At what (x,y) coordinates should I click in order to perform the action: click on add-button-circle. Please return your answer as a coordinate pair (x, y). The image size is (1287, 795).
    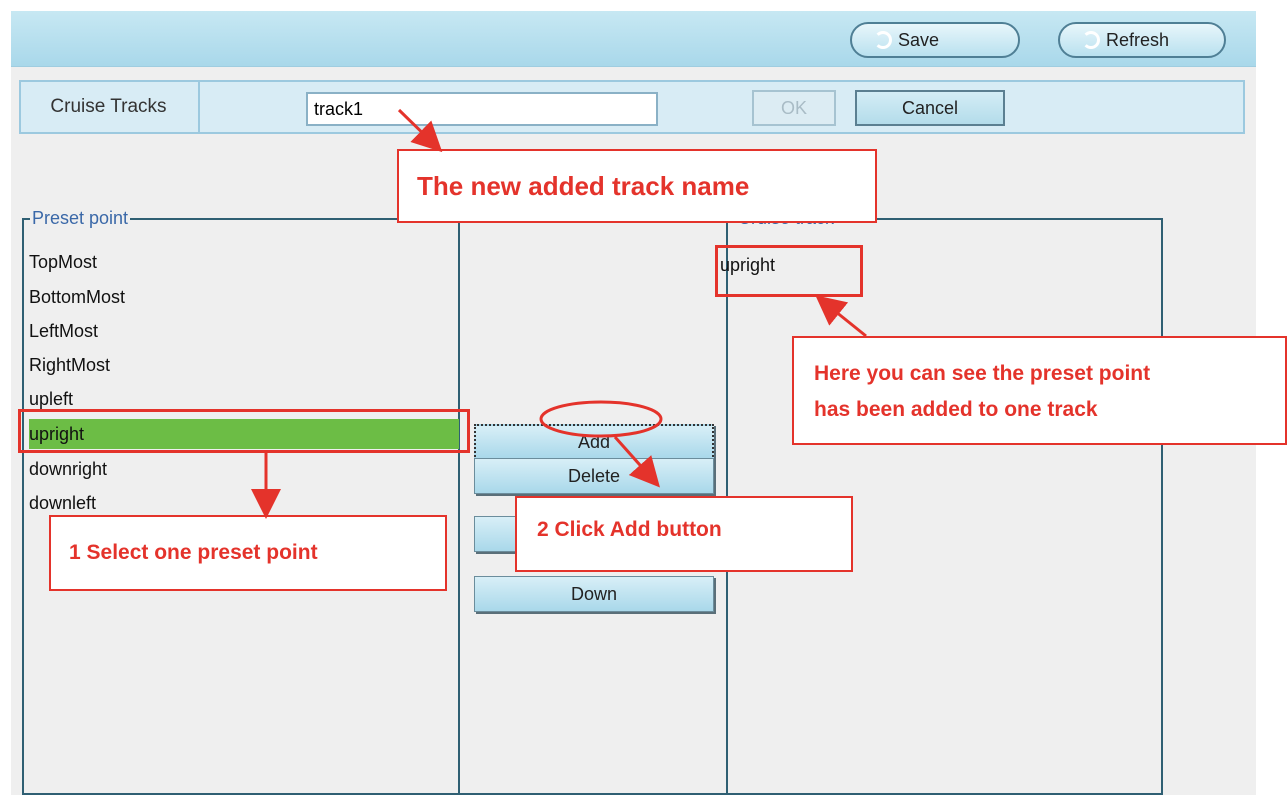
    Looking at the image, I should click on (601, 419).